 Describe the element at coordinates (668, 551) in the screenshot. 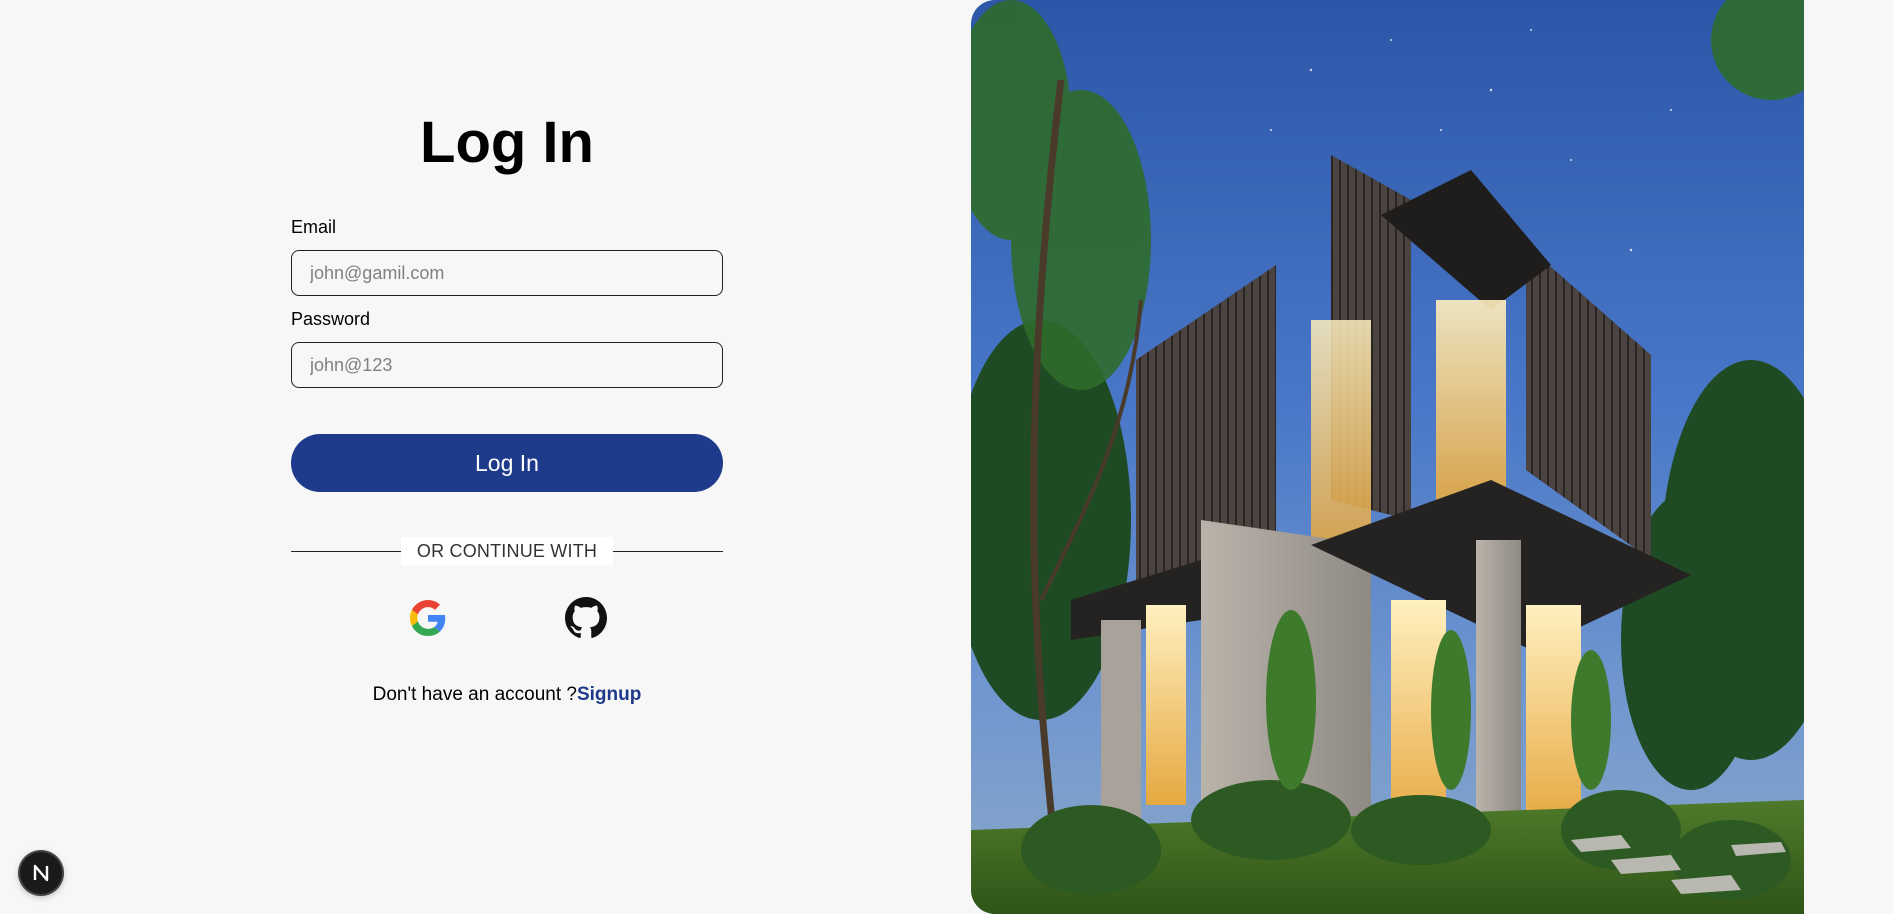

I see `divider-line-right` at that location.